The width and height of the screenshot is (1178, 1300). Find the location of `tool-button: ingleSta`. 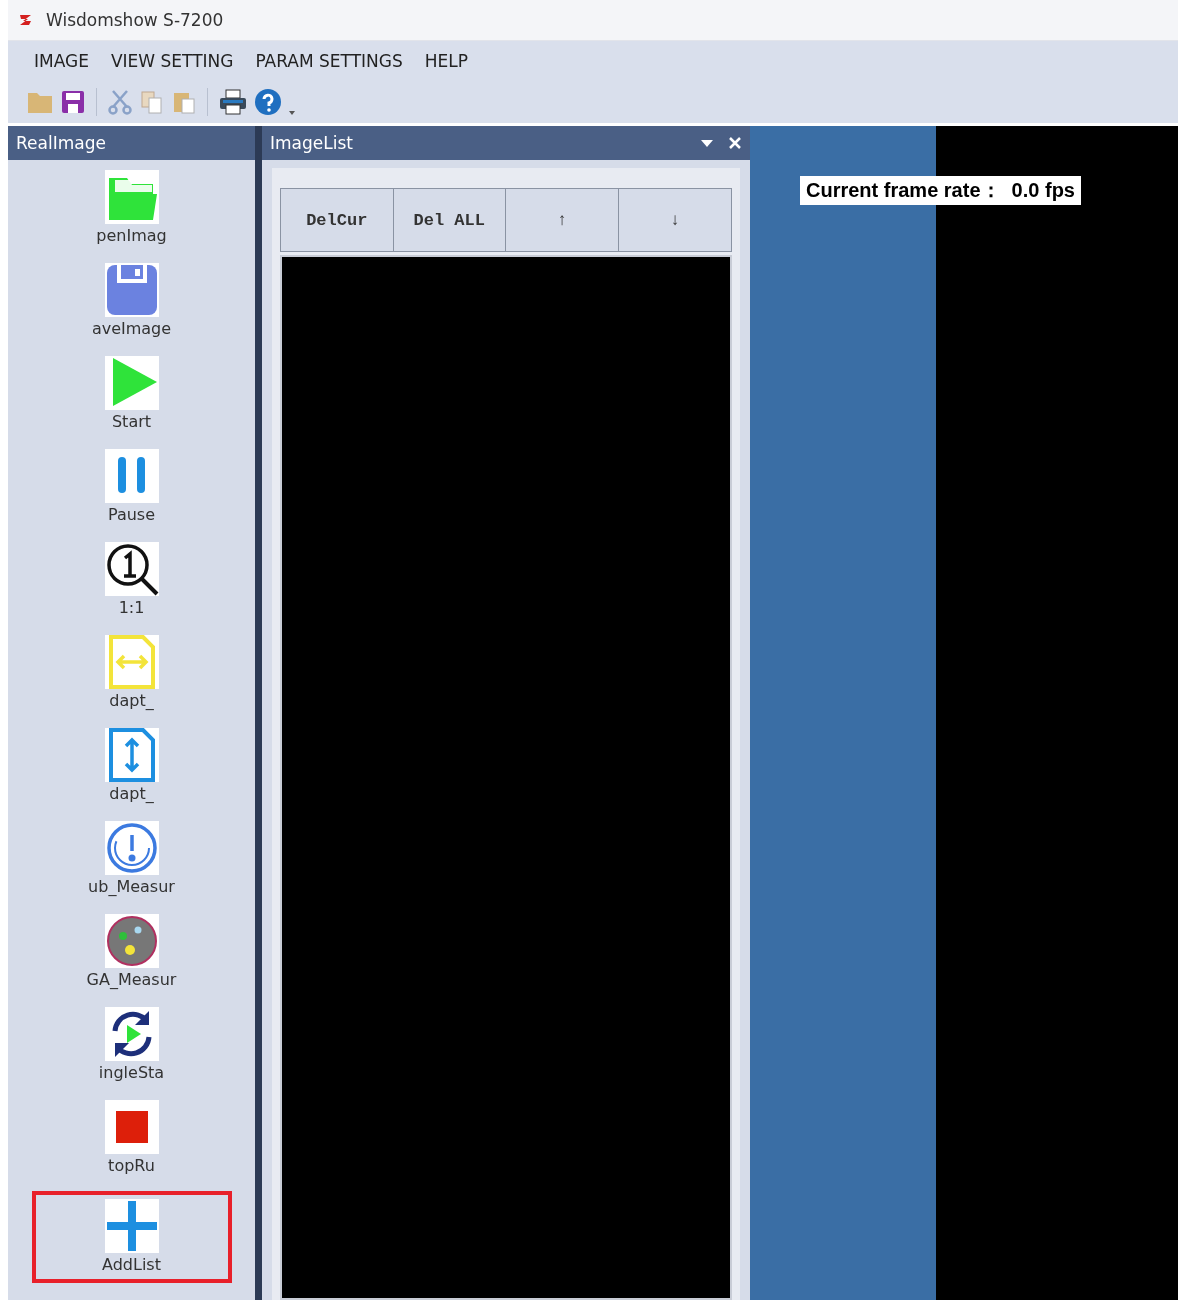

tool-button: ingleSta is located at coordinates (131, 1051).